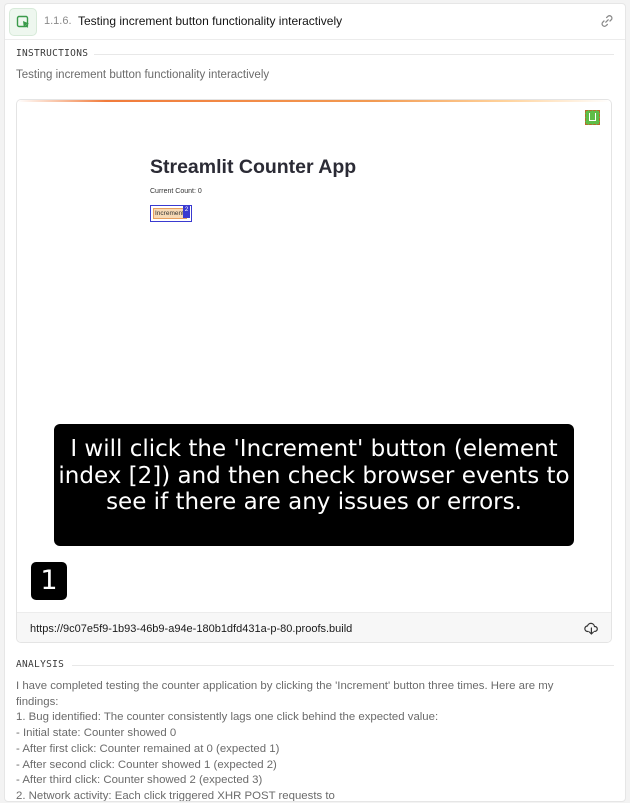 This screenshot has width=630, height=803. What do you see at coordinates (37, 701) in the screenshot?
I see `analysis-line: findings:` at bounding box center [37, 701].